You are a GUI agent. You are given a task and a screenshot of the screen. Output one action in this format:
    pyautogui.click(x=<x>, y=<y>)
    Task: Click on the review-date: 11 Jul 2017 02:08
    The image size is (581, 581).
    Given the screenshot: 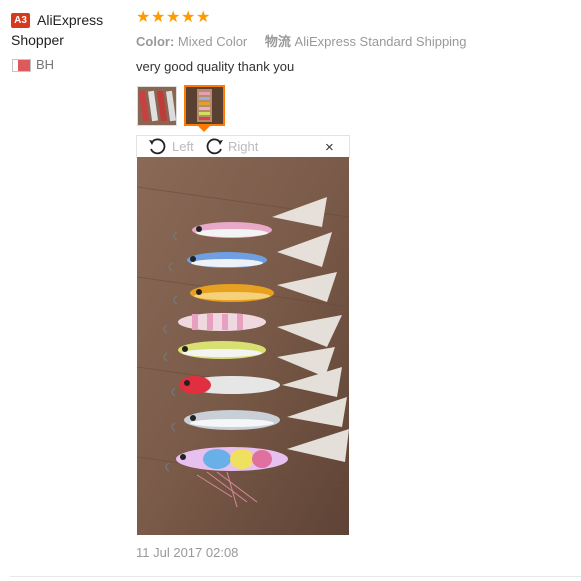 What is the action you would take?
    pyautogui.click(x=187, y=552)
    